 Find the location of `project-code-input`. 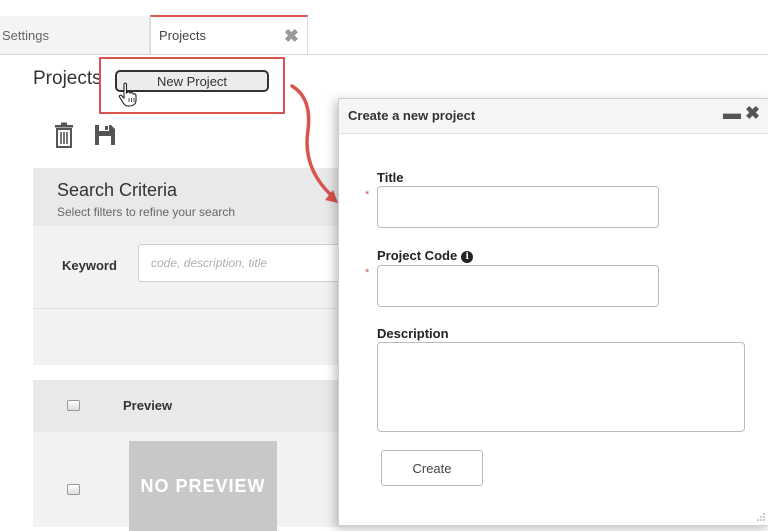

project-code-input is located at coordinates (518, 286).